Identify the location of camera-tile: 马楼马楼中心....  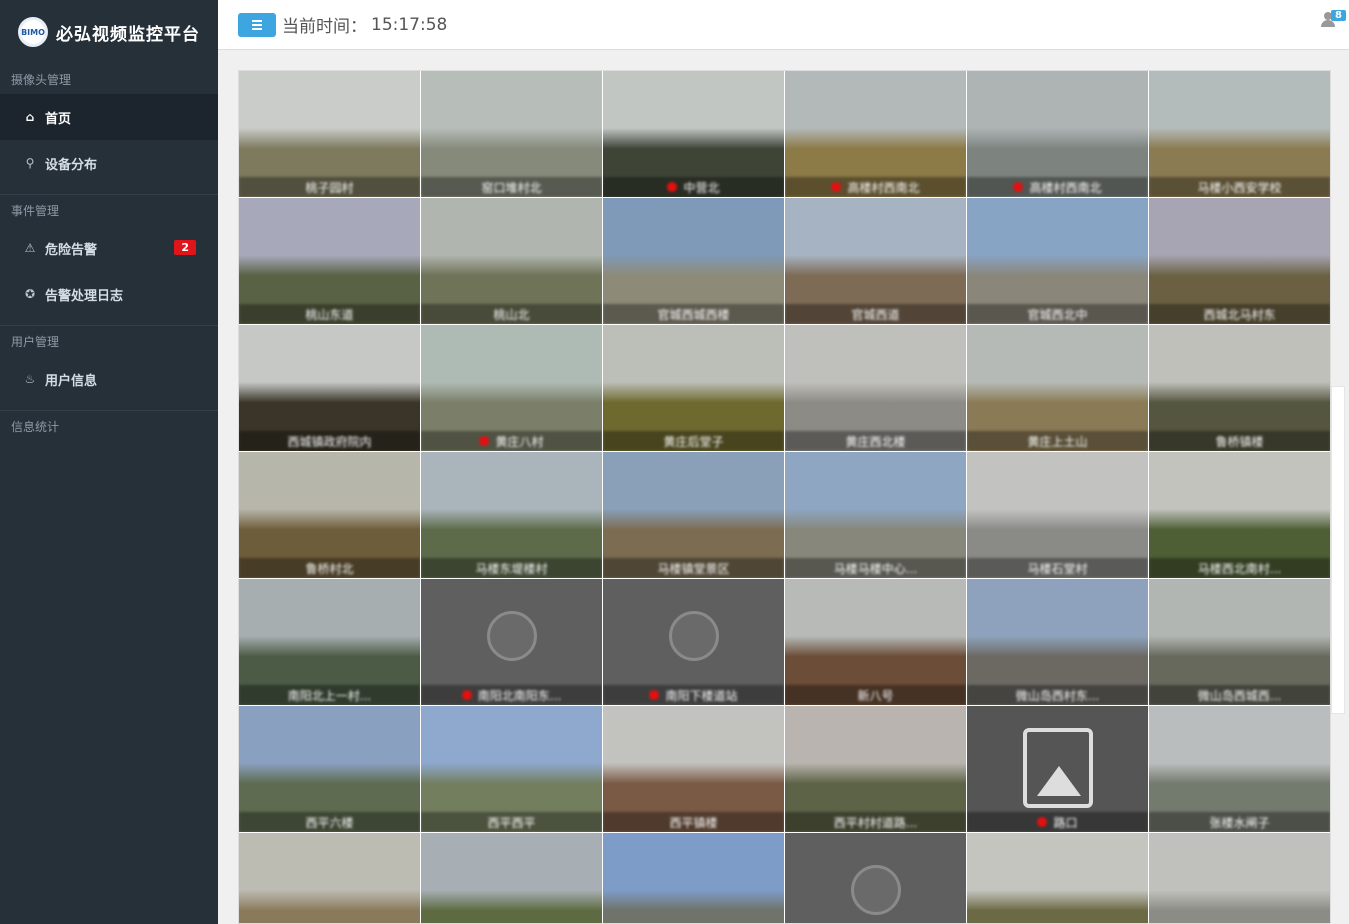
(876, 515).